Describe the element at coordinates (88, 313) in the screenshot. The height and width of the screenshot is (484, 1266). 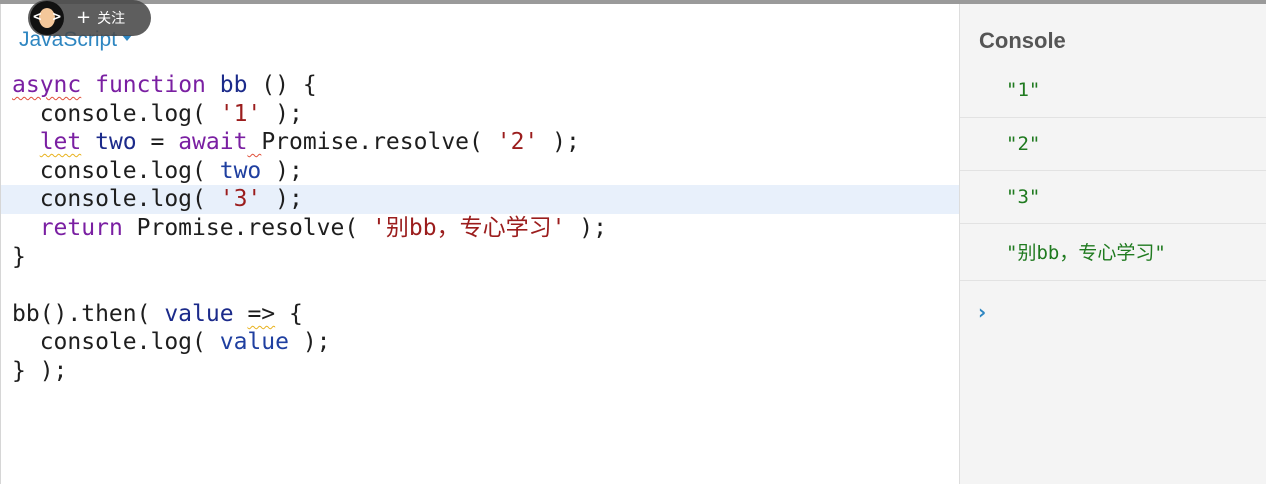
I see `code-token: bb().then(` at that location.